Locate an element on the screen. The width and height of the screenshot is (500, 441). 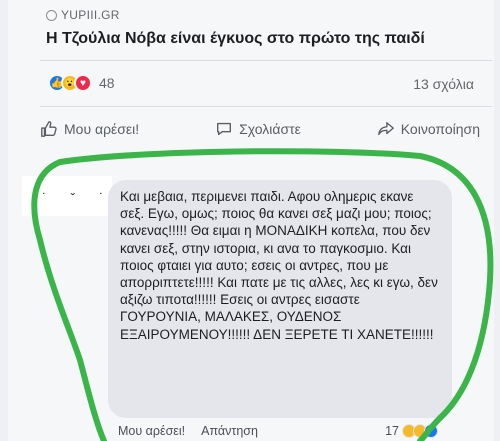
share-icon is located at coordinates (385, 129).